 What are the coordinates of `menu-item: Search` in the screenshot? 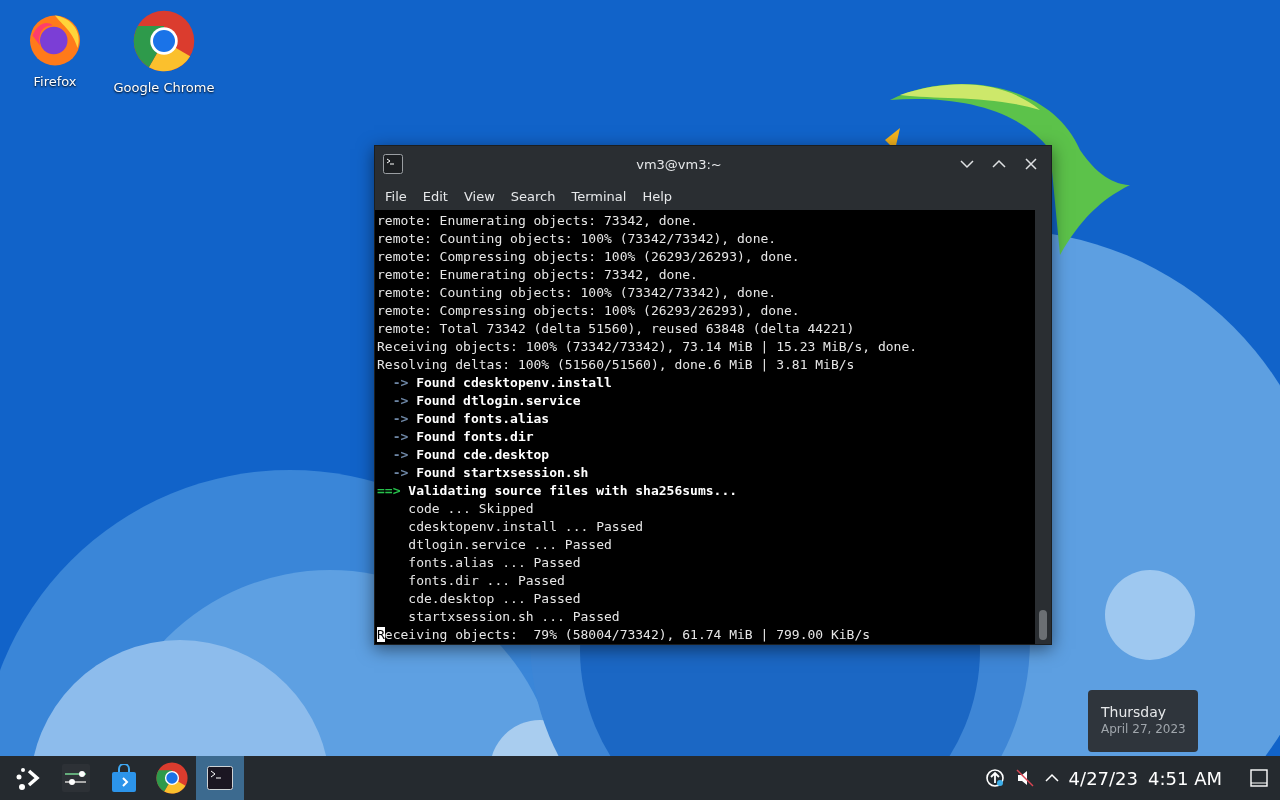 It's located at (535, 196).